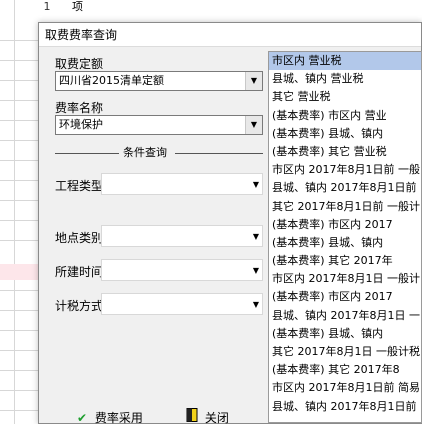 The height and width of the screenshot is (424, 422). I want to click on rate-name-label: 费率名称, so click(79, 108).